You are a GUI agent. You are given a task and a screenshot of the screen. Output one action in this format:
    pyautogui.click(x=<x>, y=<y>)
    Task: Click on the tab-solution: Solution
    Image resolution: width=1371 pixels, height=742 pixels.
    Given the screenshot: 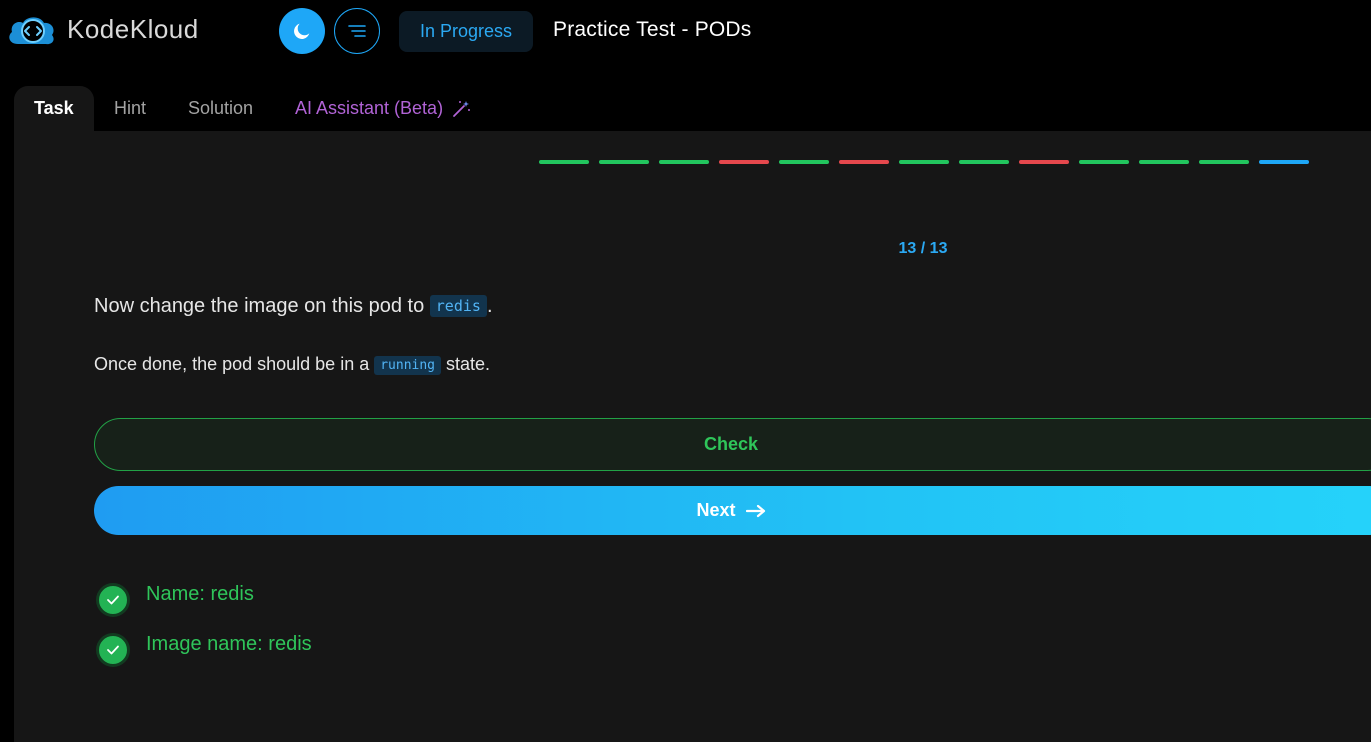 What is the action you would take?
    pyautogui.click(x=220, y=108)
    